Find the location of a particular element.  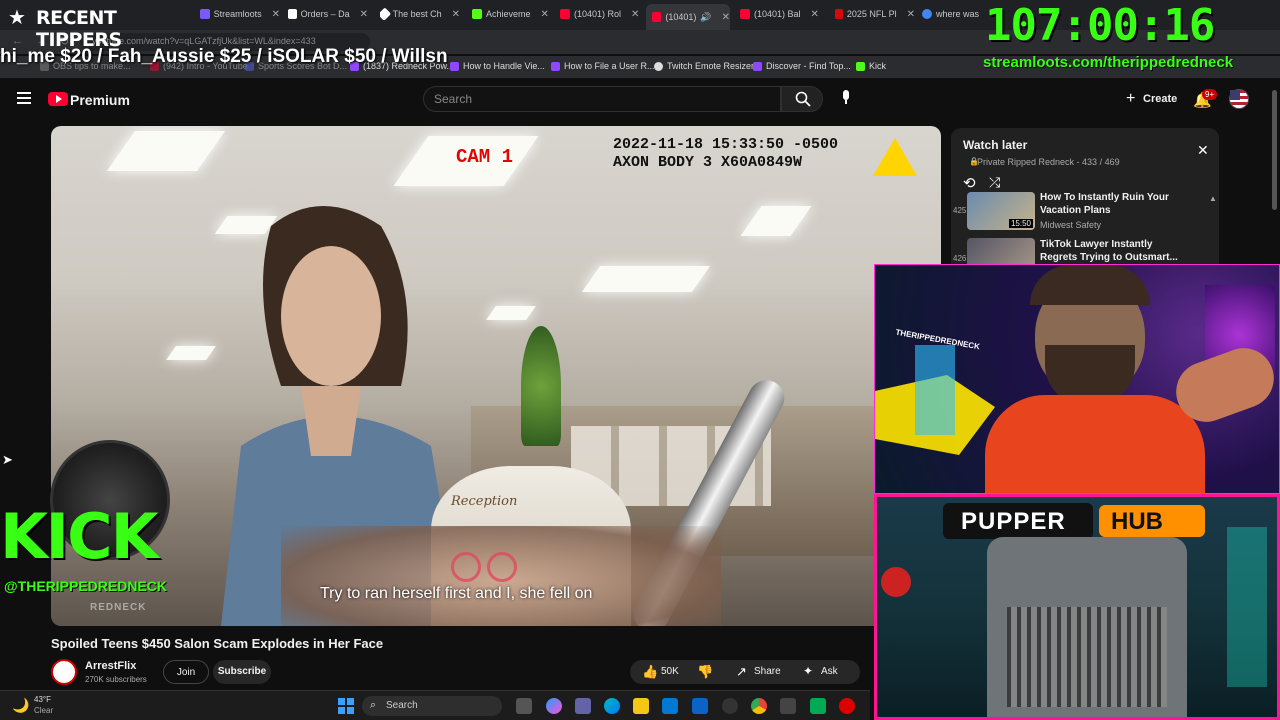

account-avatar is located at coordinates (1239, 99).